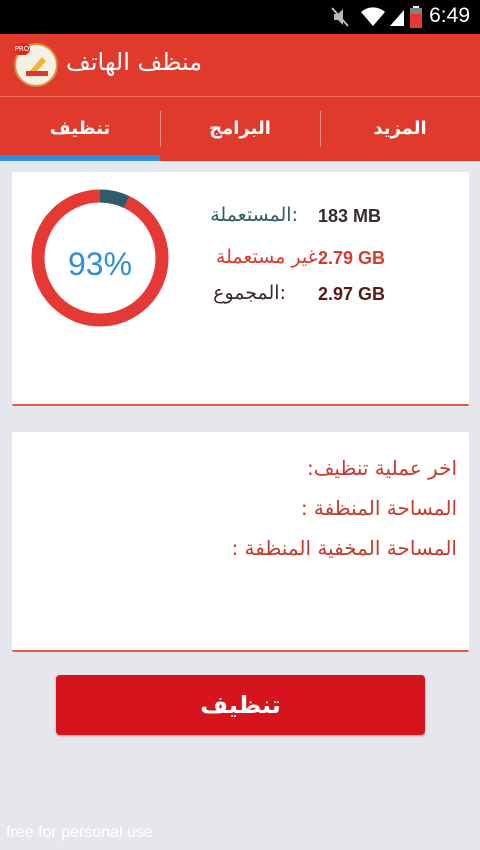 This screenshot has height=850, width=480. What do you see at coordinates (449, 15) in the screenshot?
I see `status-time: 6:49` at bounding box center [449, 15].